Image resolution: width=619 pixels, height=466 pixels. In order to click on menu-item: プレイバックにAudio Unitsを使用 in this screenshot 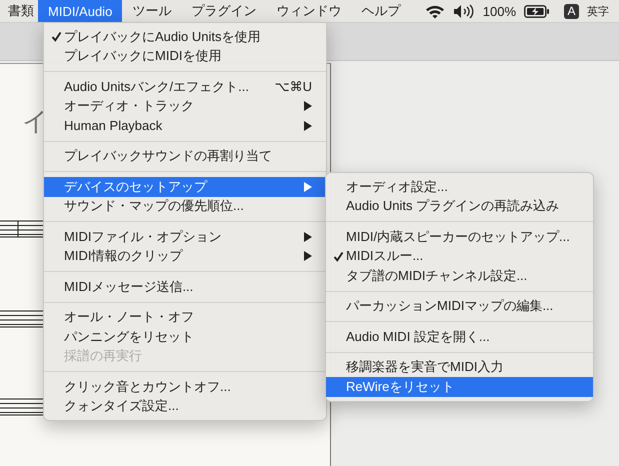, I will do `click(185, 36)`.